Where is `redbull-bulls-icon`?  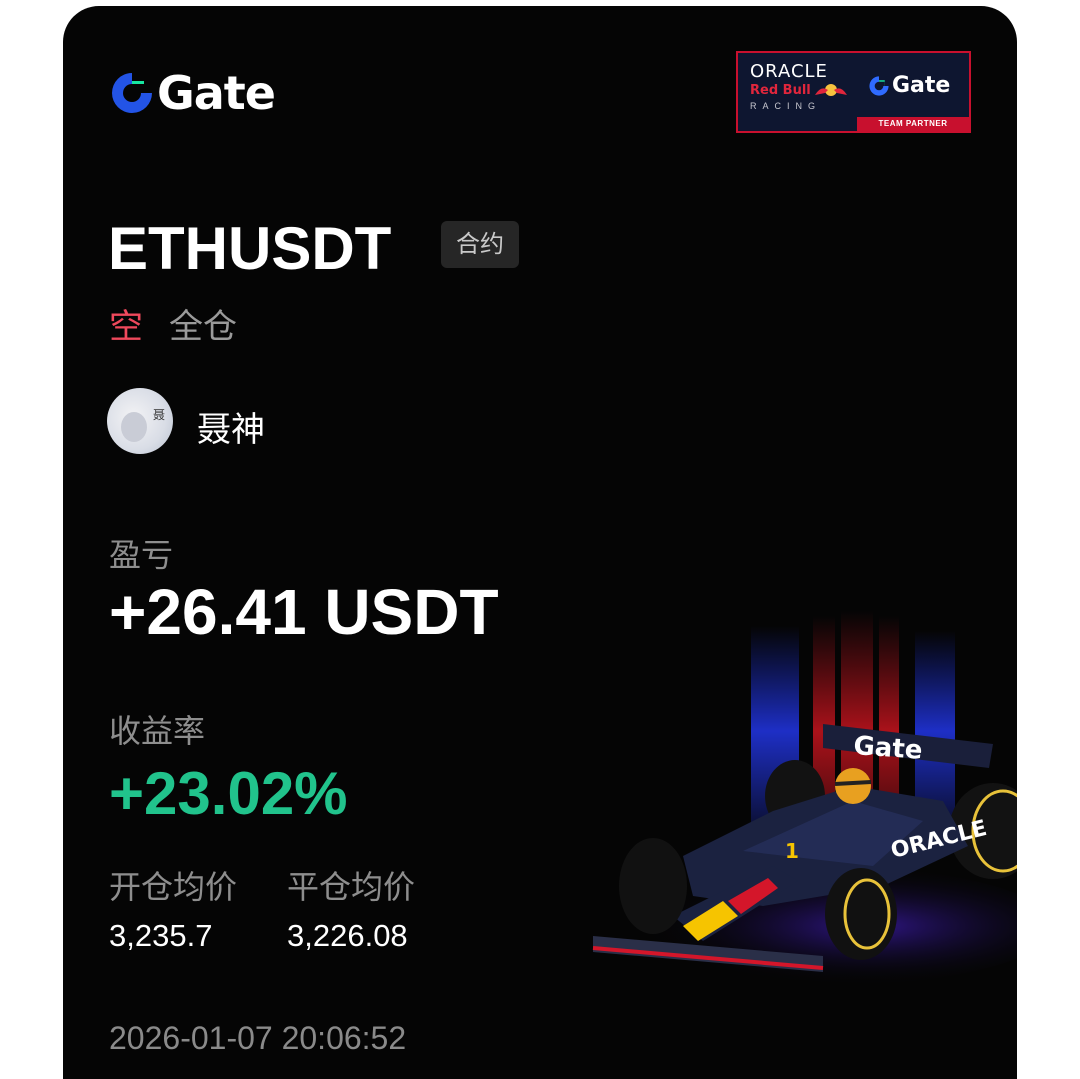
redbull-bulls-icon is located at coordinates (831, 90).